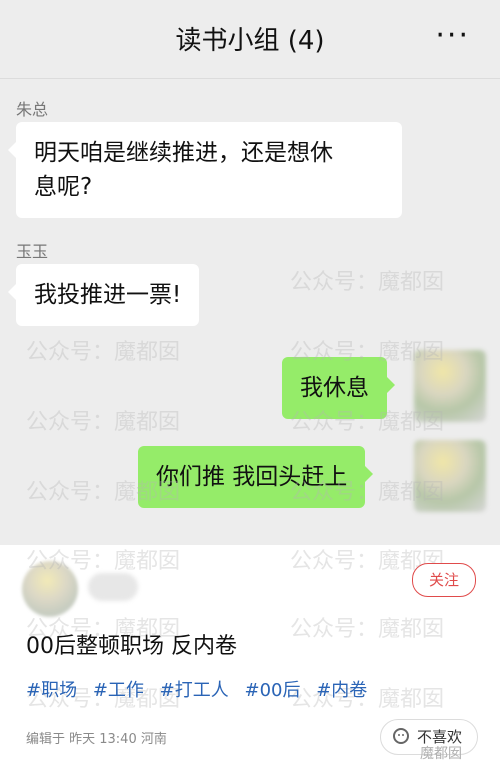 This screenshot has width=500, height=768. Describe the element at coordinates (32, 251) in the screenshot. I see `sender-name: 玉玉` at that location.